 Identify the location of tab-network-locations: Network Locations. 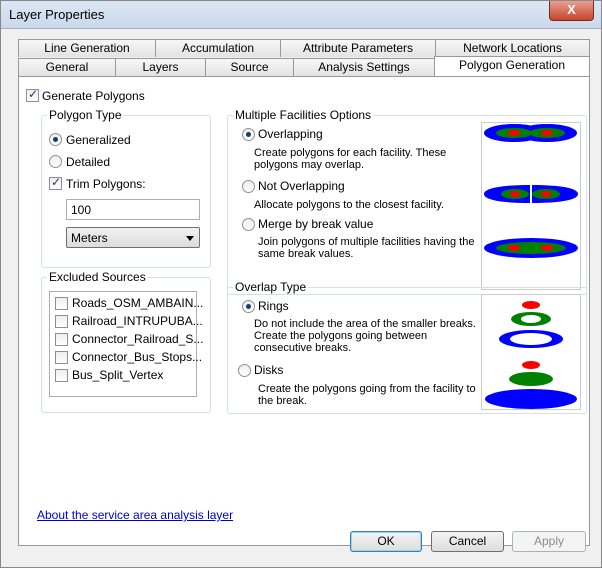
(512, 48).